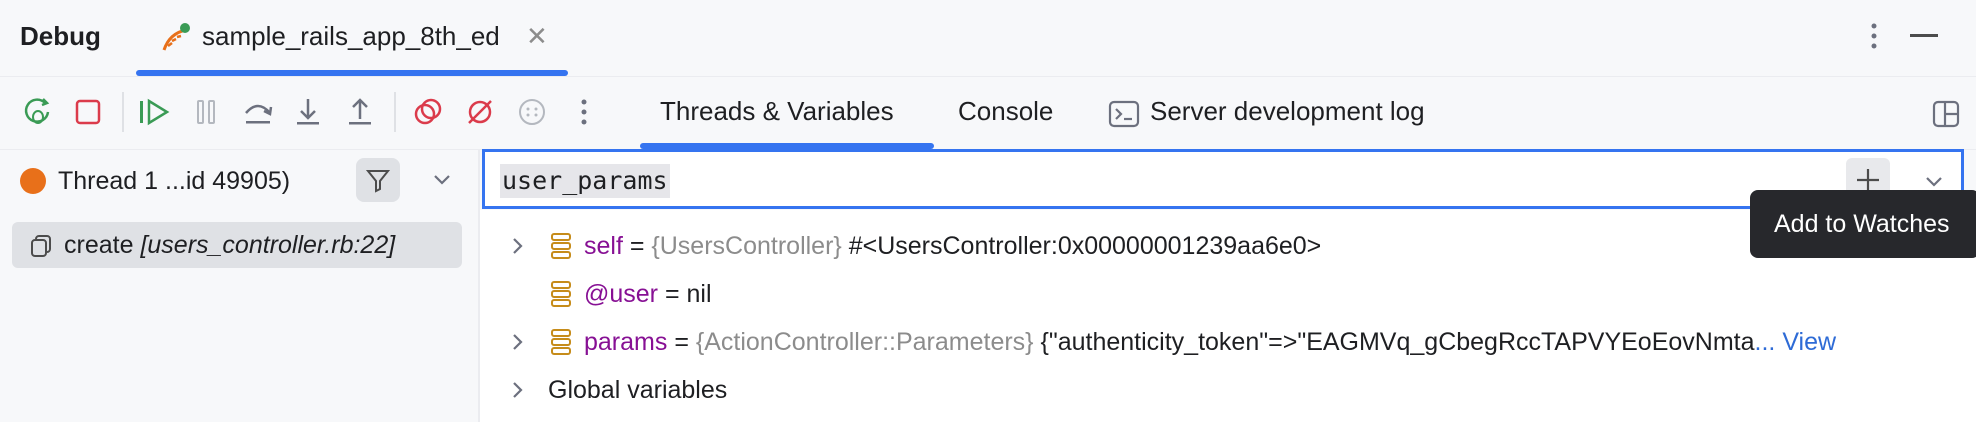 This screenshot has width=1976, height=422. I want to click on global-variables-node: Global variables, so click(637, 390).